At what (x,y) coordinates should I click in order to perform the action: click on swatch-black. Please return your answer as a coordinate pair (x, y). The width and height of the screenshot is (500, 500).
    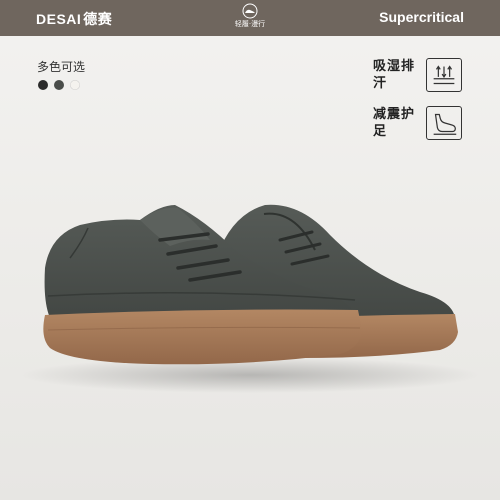
    Looking at the image, I should click on (43, 85).